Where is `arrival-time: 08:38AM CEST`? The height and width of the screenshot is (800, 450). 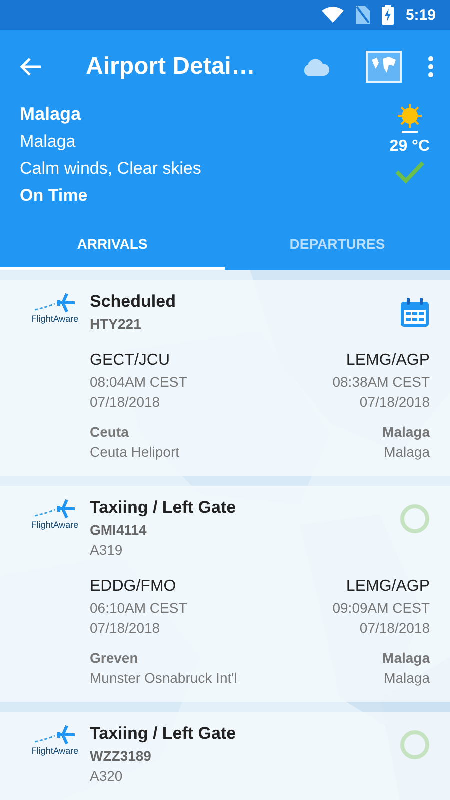
arrival-time: 08:38AM CEST is located at coordinates (381, 382).